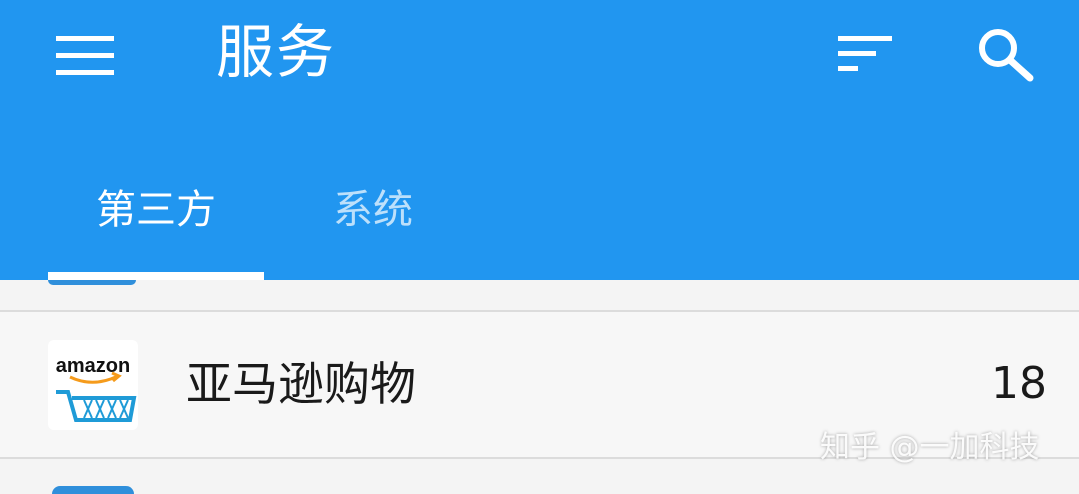 The height and width of the screenshot is (494, 1079). What do you see at coordinates (1006, 55) in the screenshot?
I see `search-icon` at bounding box center [1006, 55].